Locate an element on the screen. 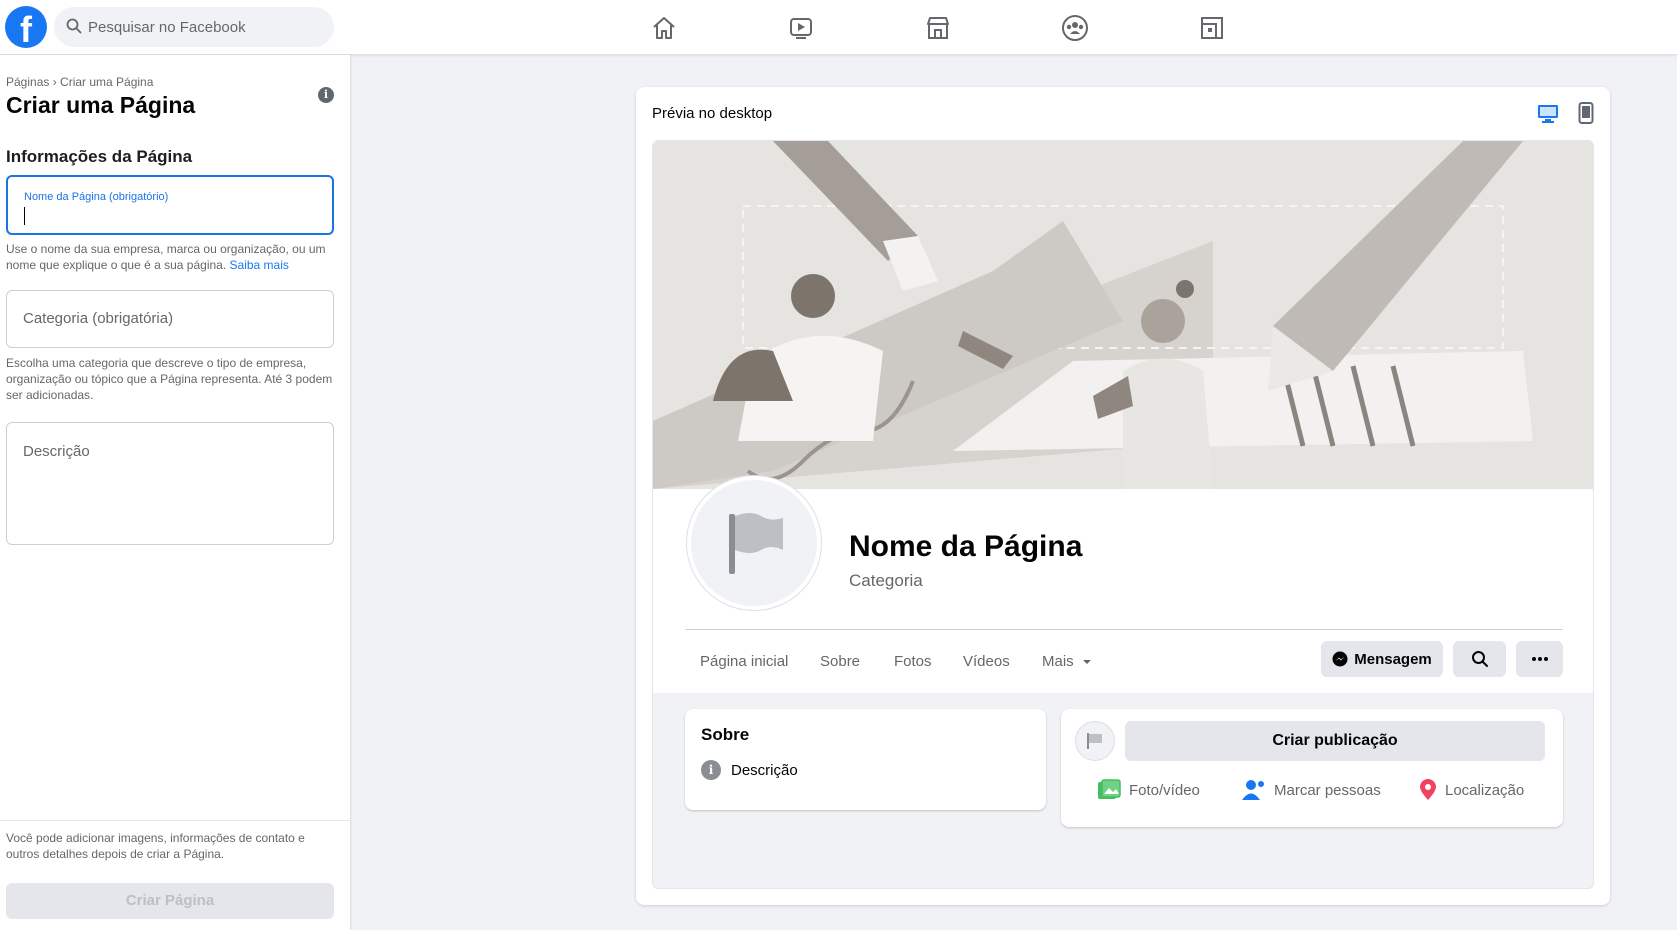  learn-more-link: Saiba mais is located at coordinates (259, 265).